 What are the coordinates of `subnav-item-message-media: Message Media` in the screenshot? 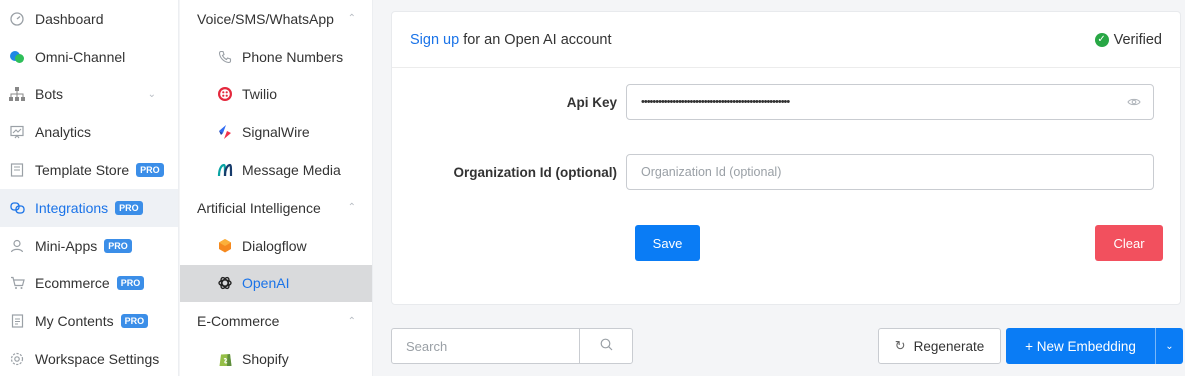 It's located at (276, 170).